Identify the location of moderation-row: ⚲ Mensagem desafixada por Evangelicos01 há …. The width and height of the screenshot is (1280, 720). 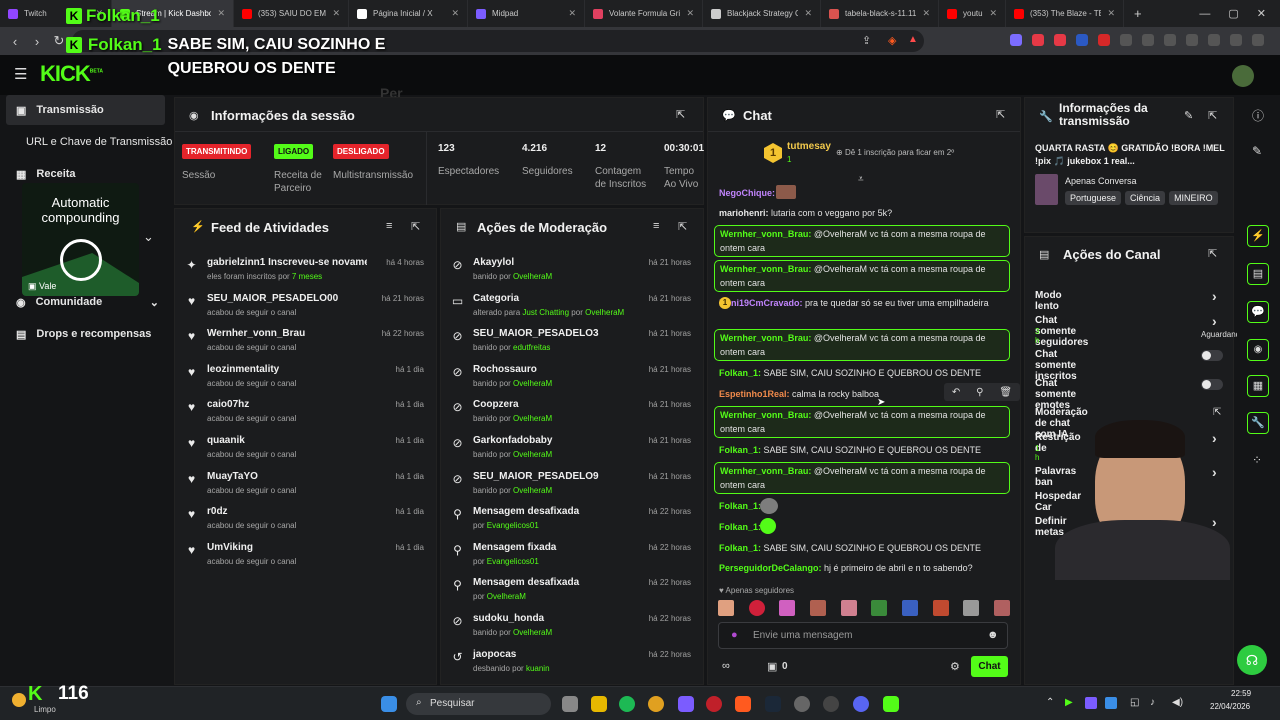
(572, 519).